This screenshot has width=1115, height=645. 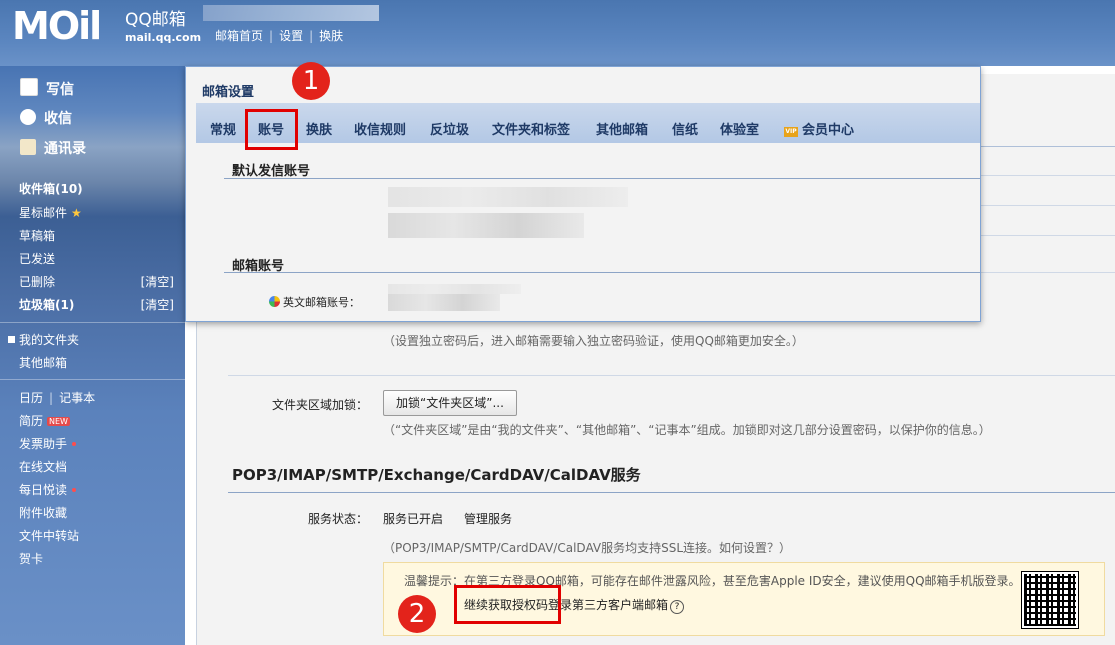 I want to click on folder-lock-label: 文件夹区域加锁：, so click(x=320, y=405).